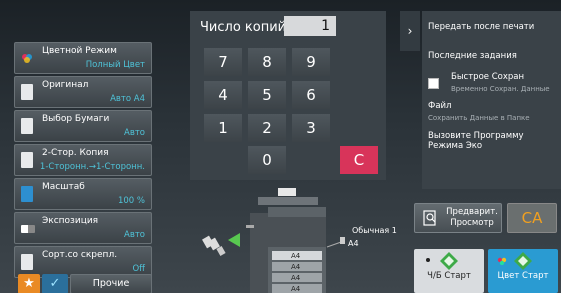 Image resolution: width=561 pixels, height=293 pixels. What do you see at coordinates (79, 51) in the screenshot?
I see `color-mode-title: Цветной Режим` at bounding box center [79, 51].